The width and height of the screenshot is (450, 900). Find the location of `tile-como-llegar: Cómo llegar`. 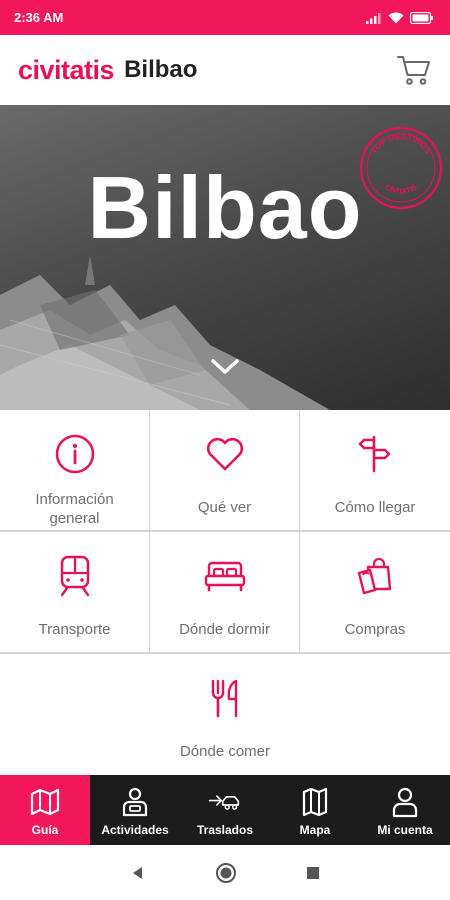

tile-como-llegar: Cómo llegar is located at coordinates (375, 470).